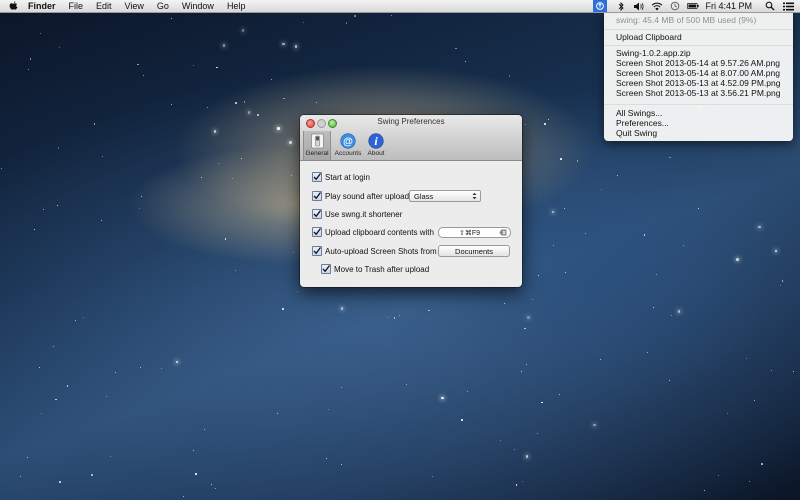 Image resolution: width=800 pixels, height=500 pixels. Describe the element at coordinates (653, 53) in the screenshot. I see `recent-file-item: Swing-1.0.2.app.zip` at that location.